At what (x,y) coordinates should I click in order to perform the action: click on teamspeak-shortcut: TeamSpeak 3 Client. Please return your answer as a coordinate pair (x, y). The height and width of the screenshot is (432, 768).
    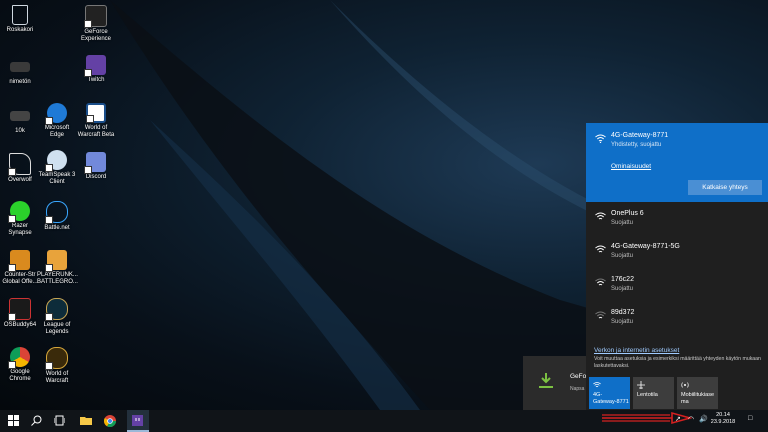
    Looking at the image, I should click on (57, 168).